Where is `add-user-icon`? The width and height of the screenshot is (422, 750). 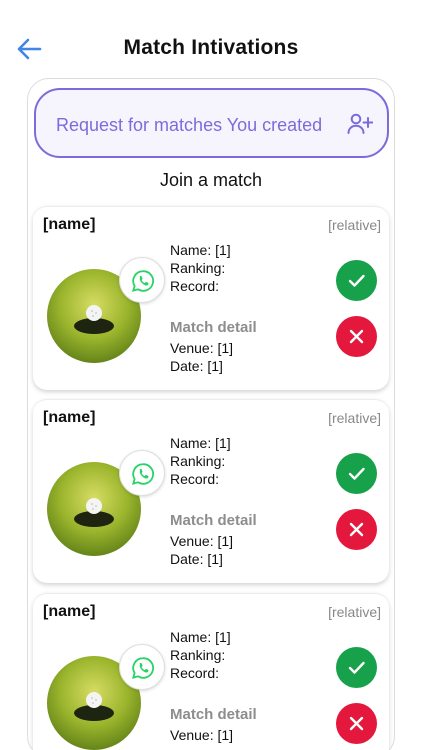 add-user-icon is located at coordinates (360, 123).